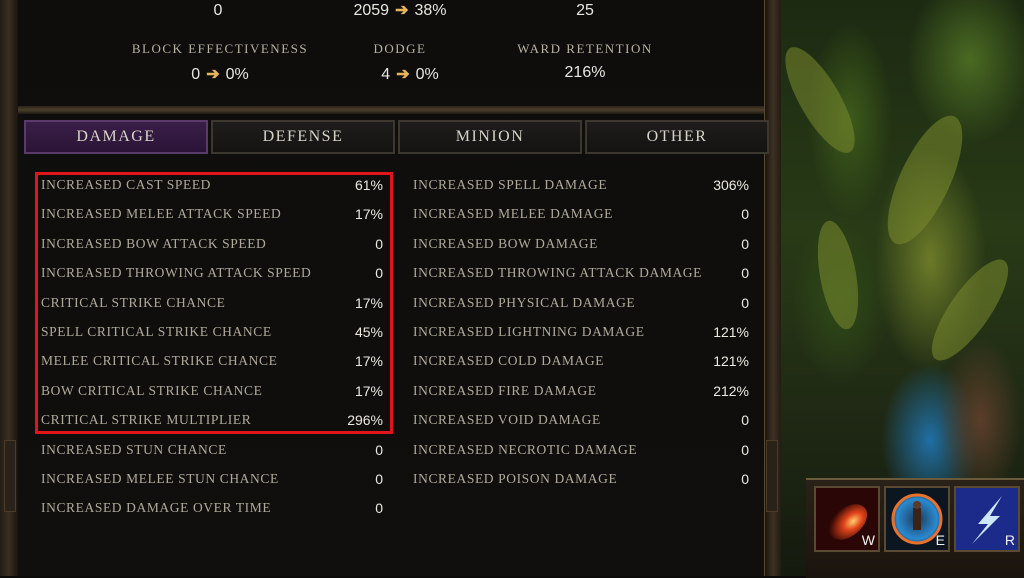 This screenshot has height=578, width=1024. I want to click on stat-row: INCREASED STUN CHANCE 0, so click(212, 450).